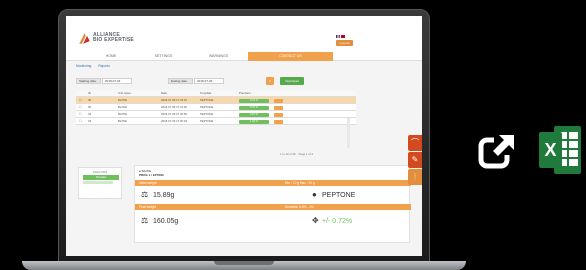 The image size is (586, 270). I want to click on nav-settings: SETTINGS, so click(163, 56).